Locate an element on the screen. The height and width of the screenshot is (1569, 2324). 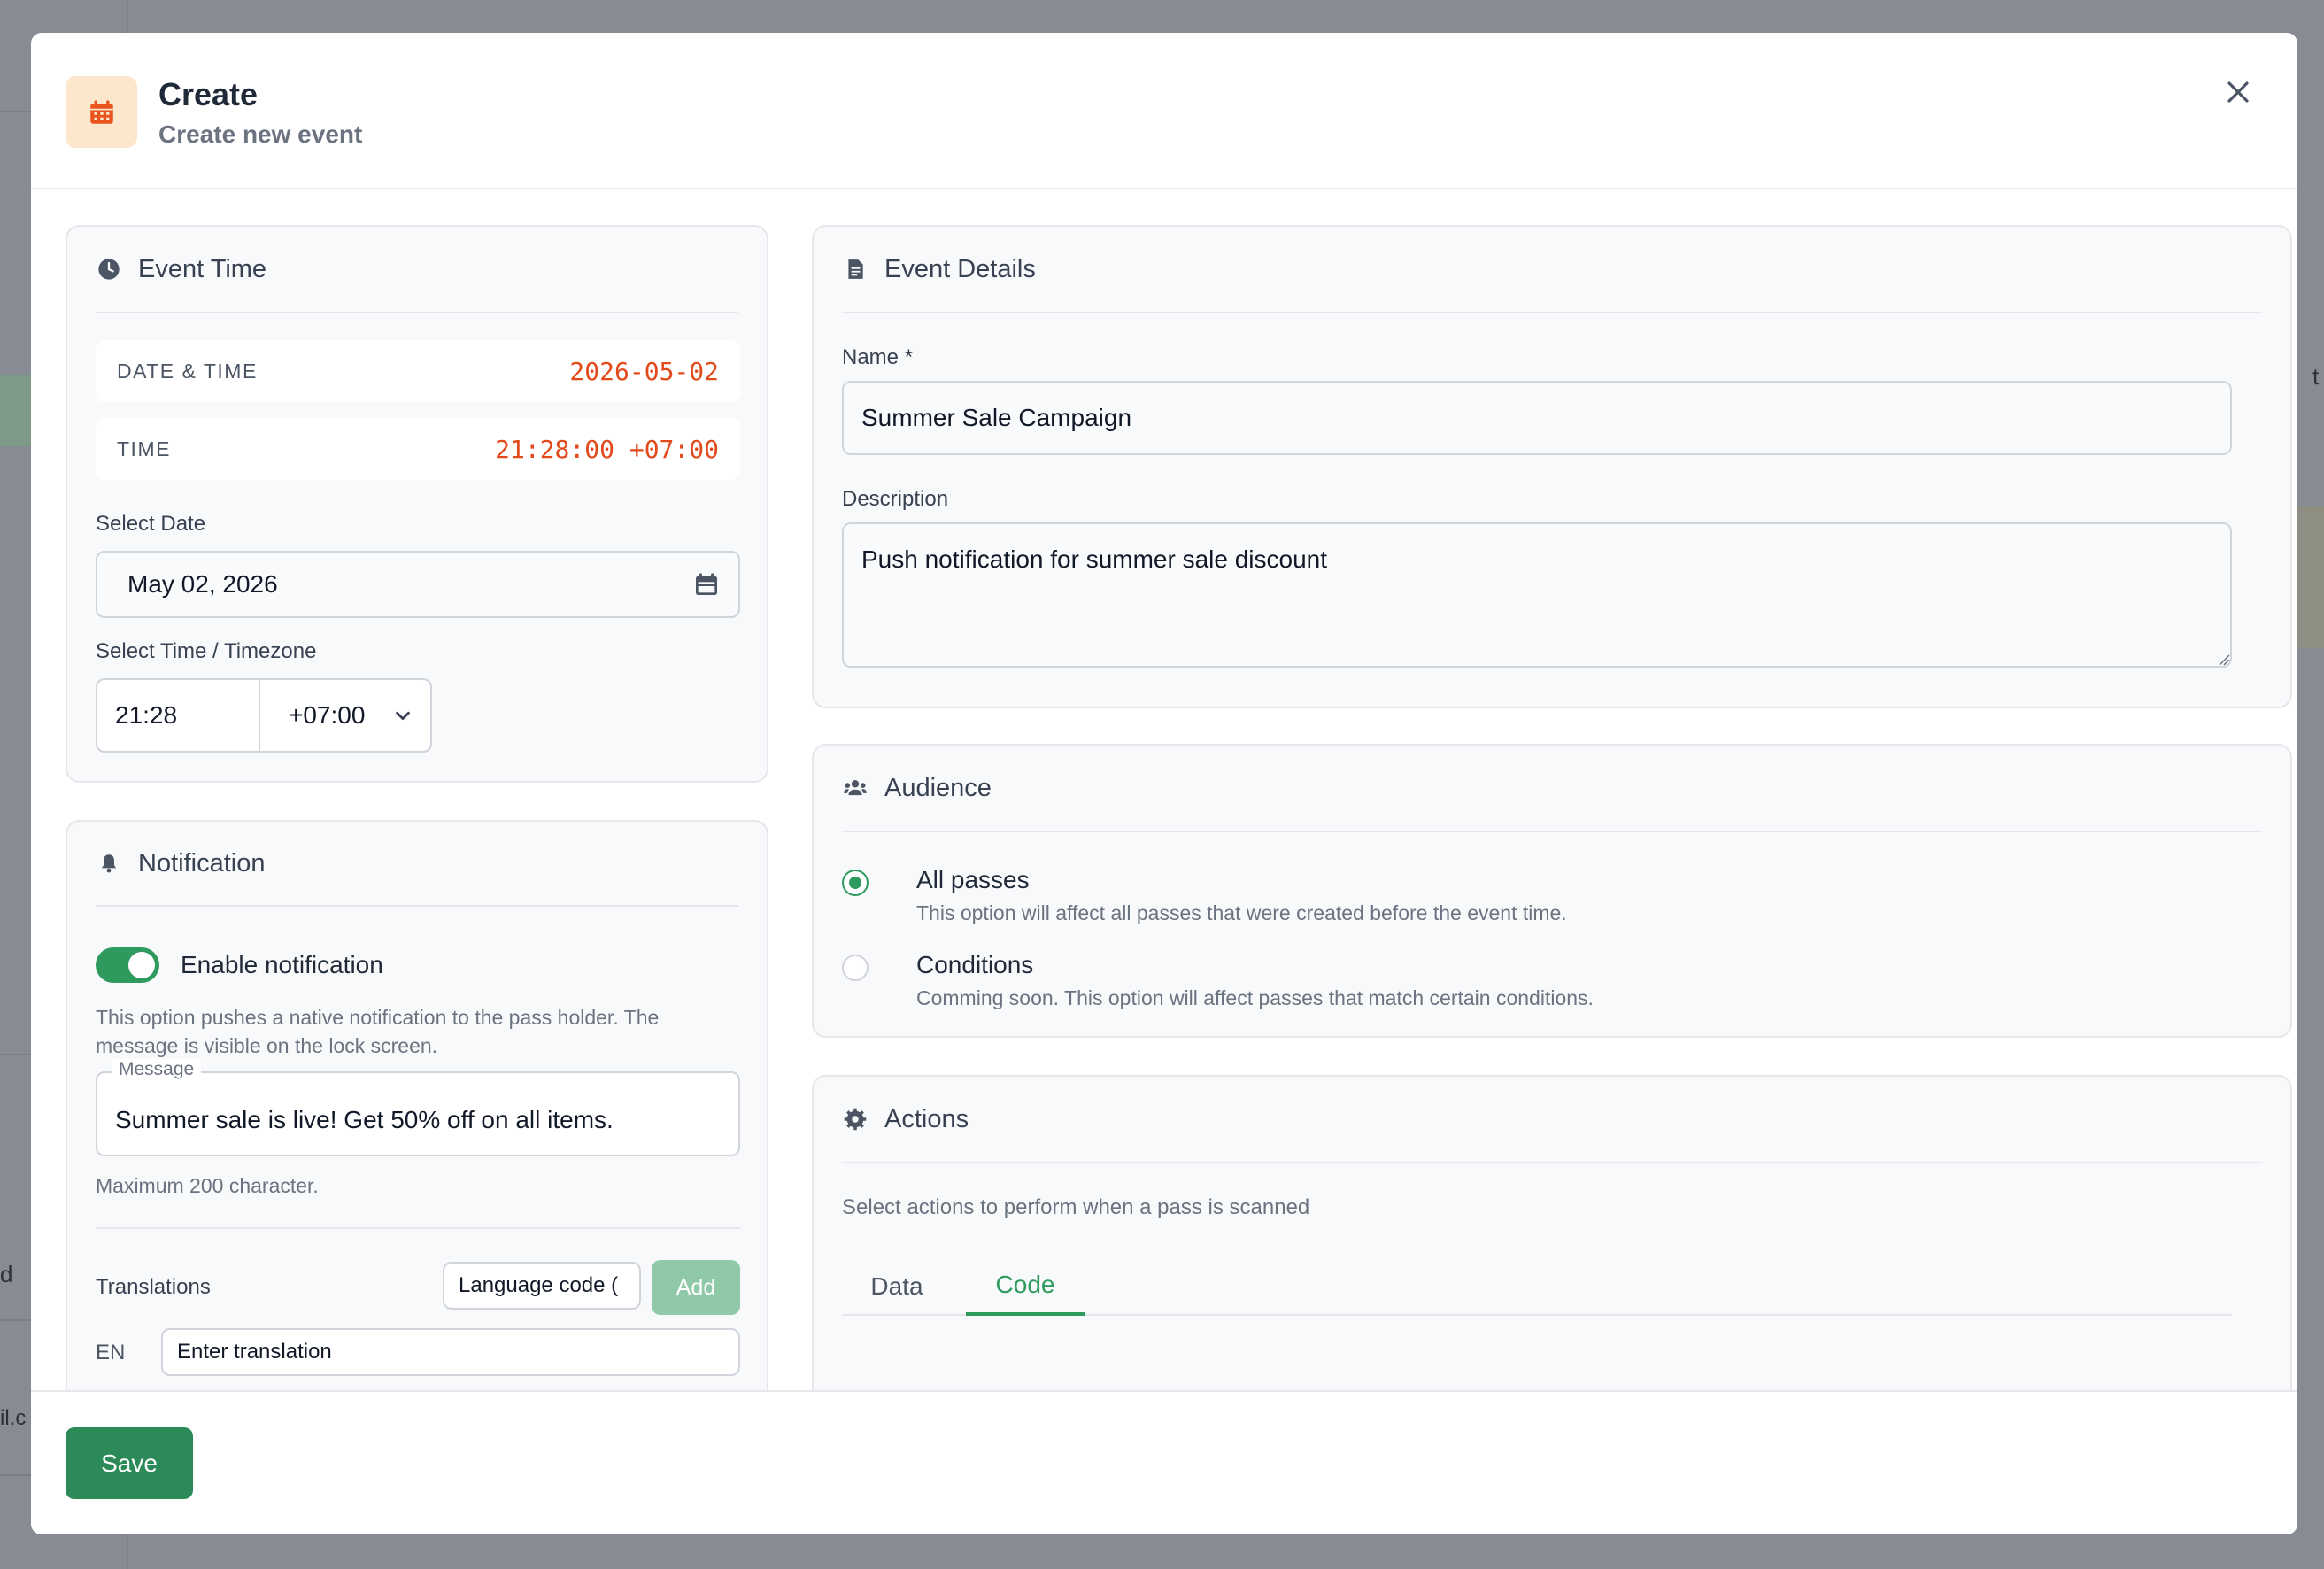
event-details-title: Event Details is located at coordinates (960, 268).